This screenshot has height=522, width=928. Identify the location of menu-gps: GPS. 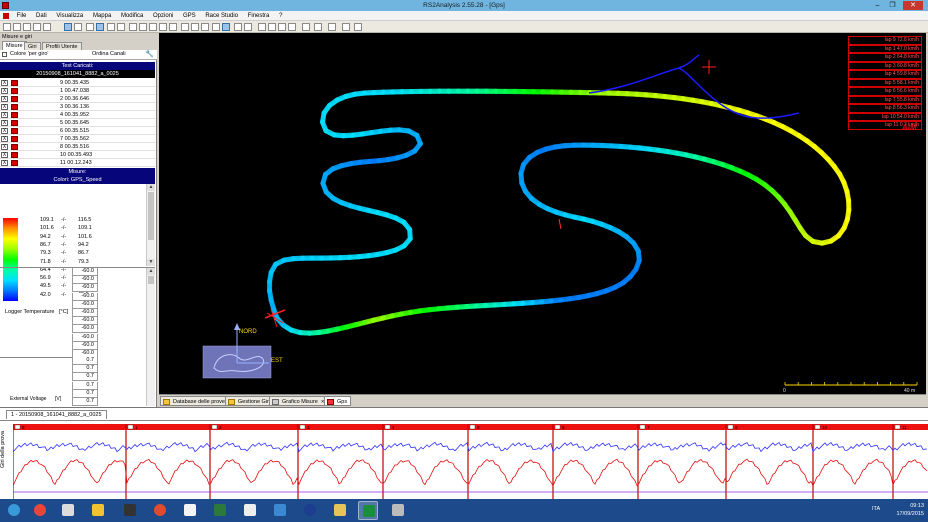
(189, 16).